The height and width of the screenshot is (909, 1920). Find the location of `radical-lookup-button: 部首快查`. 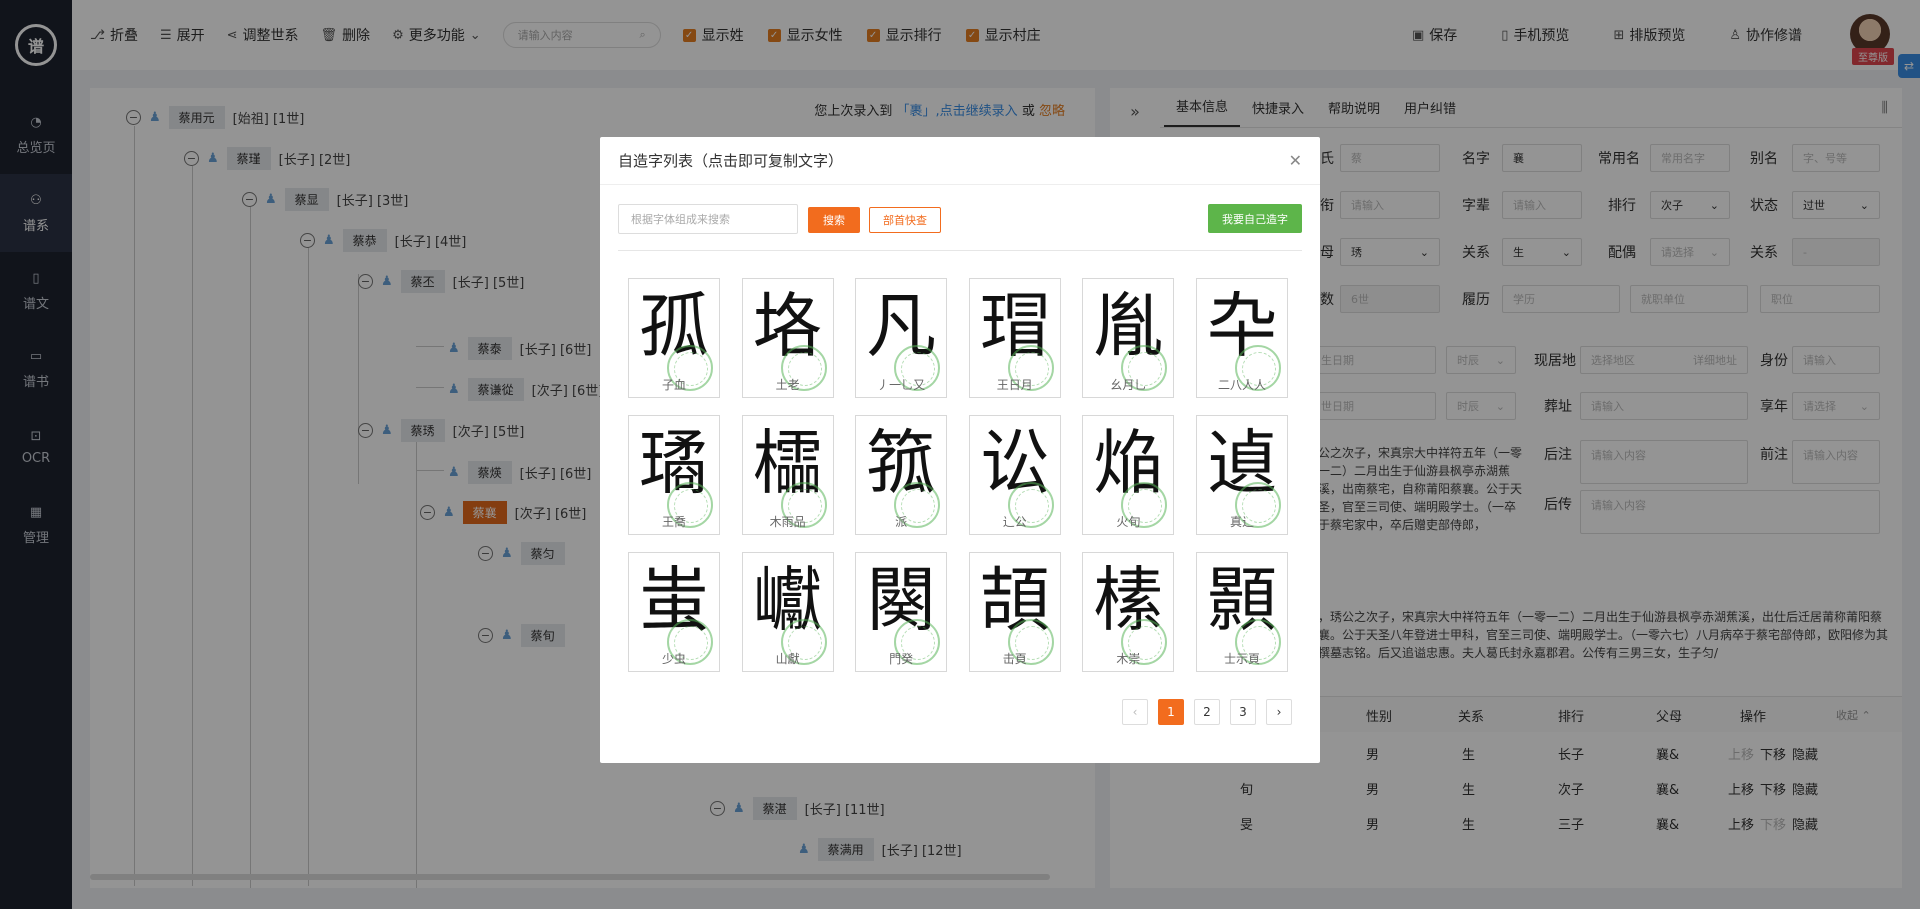

radical-lookup-button: 部首快查 is located at coordinates (905, 220).